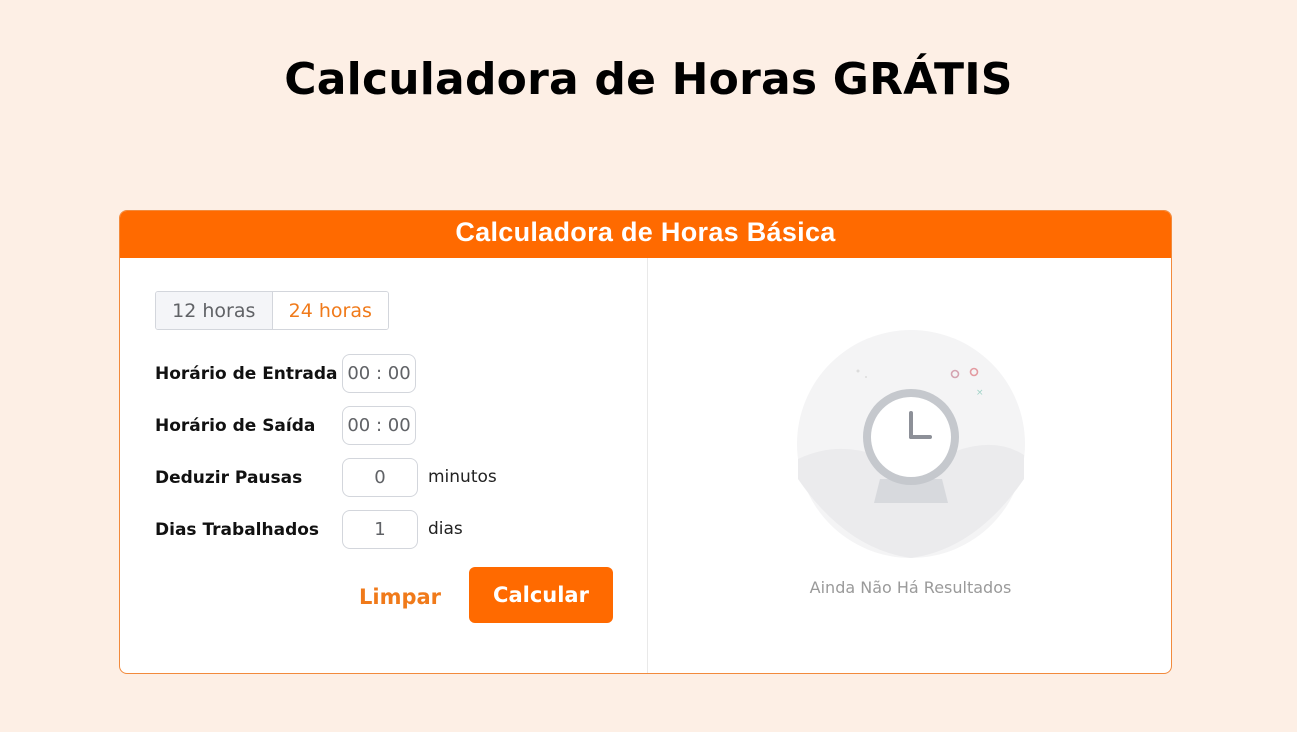 The width and height of the screenshot is (1297, 732). What do you see at coordinates (214, 310) in the screenshot?
I see `toggle-12-hours: 12 horas` at bounding box center [214, 310].